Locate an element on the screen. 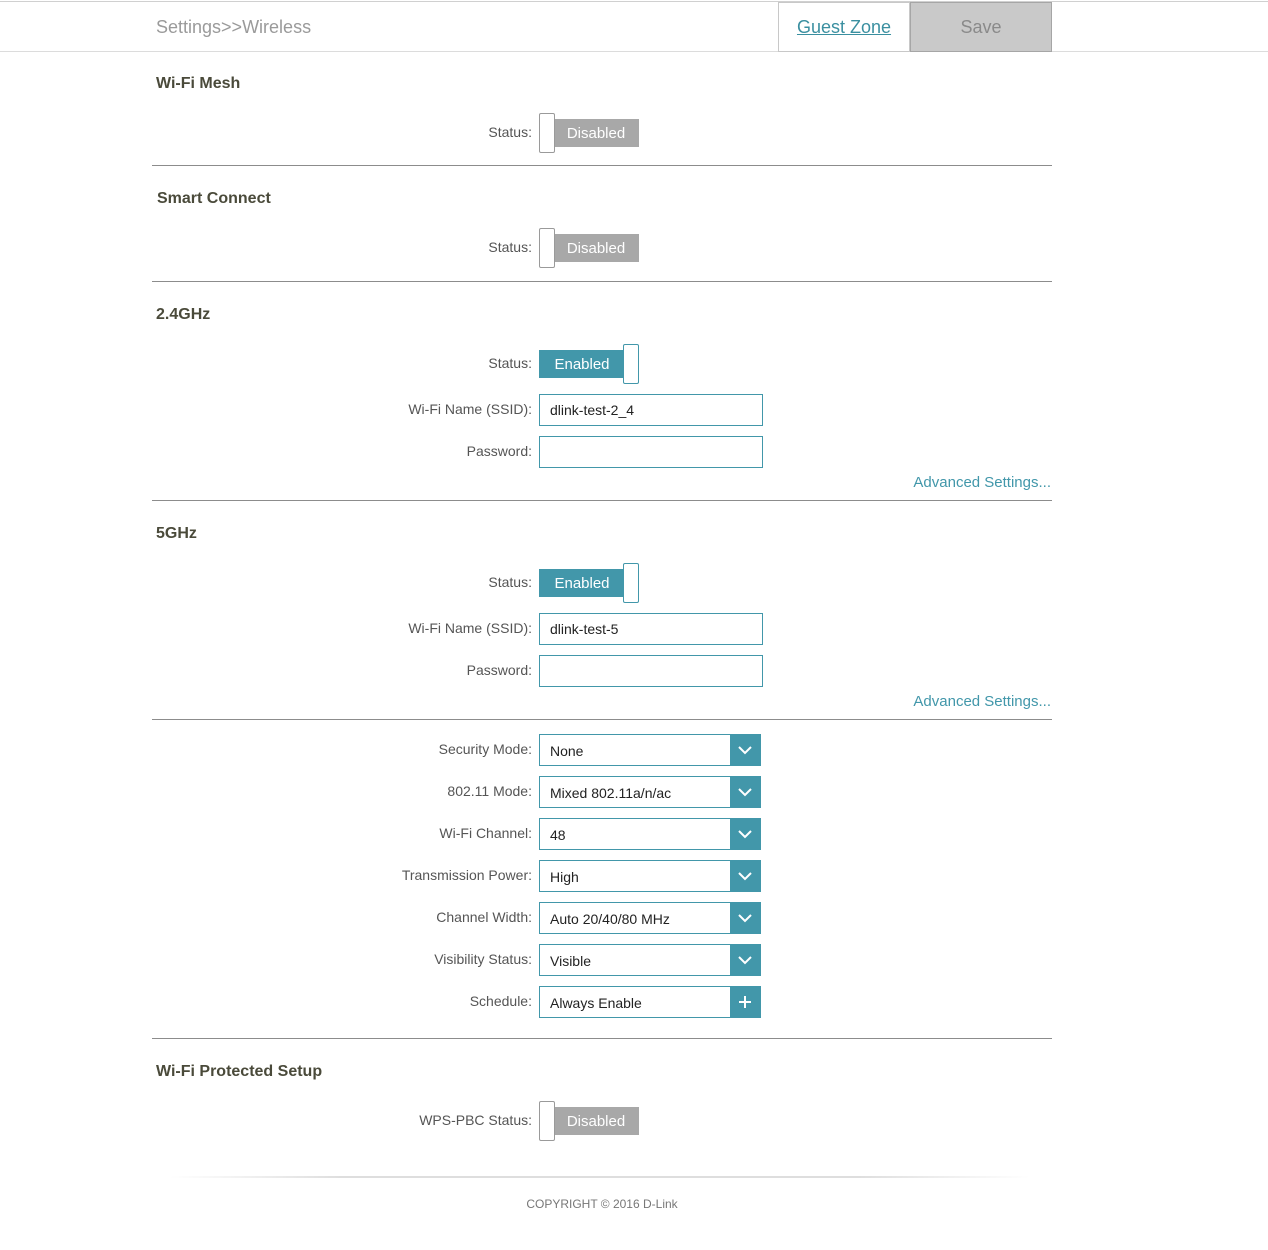 This screenshot has width=1268, height=1250. band-24-ssid-input is located at coordinates (651, 410).